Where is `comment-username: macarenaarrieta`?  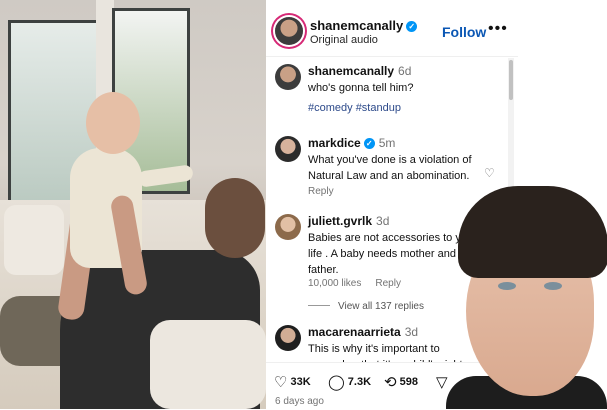
comment-username: macarenaarrieta is located at coordinates (354, 332).